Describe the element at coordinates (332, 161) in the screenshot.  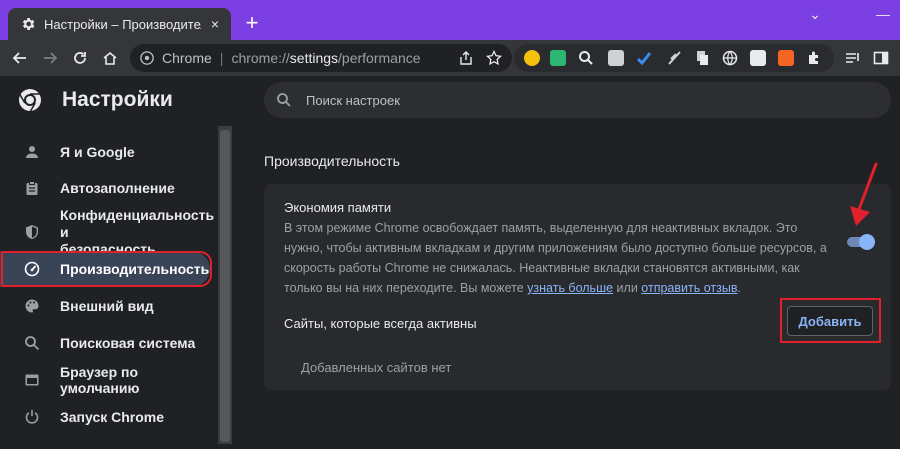
I see `section-title: Производительность` at that location.